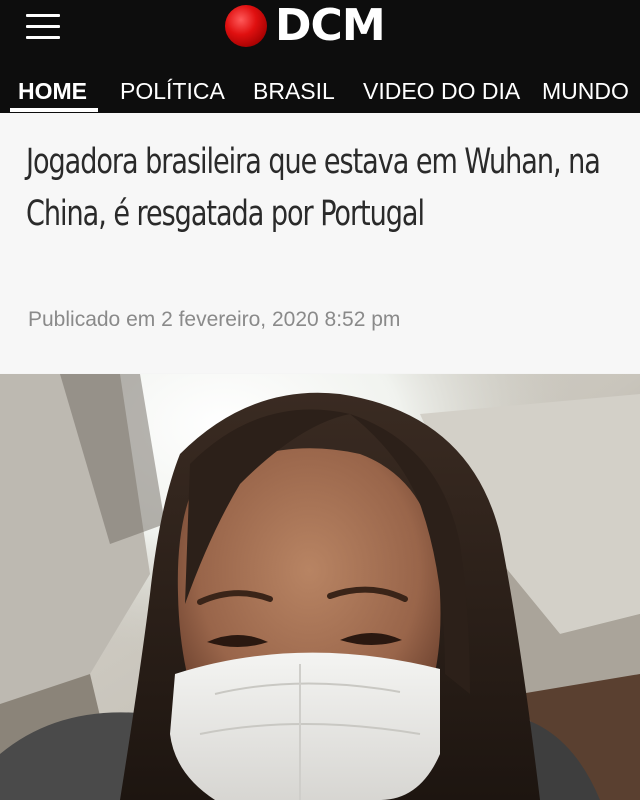 The height and width of the screenshot is (800, 640). I want to click on nav-item-brasil: BRASIL, so click(294, 91).